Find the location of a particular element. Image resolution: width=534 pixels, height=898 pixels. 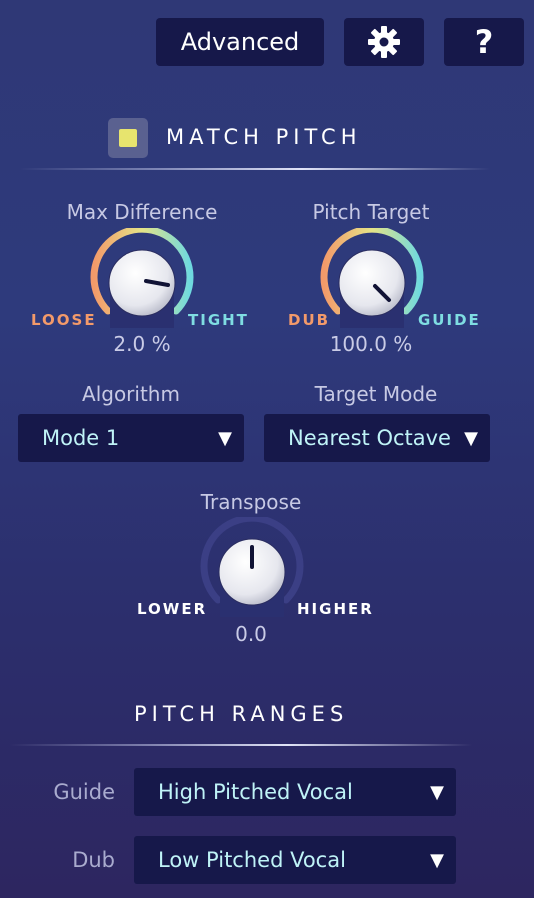

algorithm-select: Mode 1 ▼ is located at coordinates (131, 438).